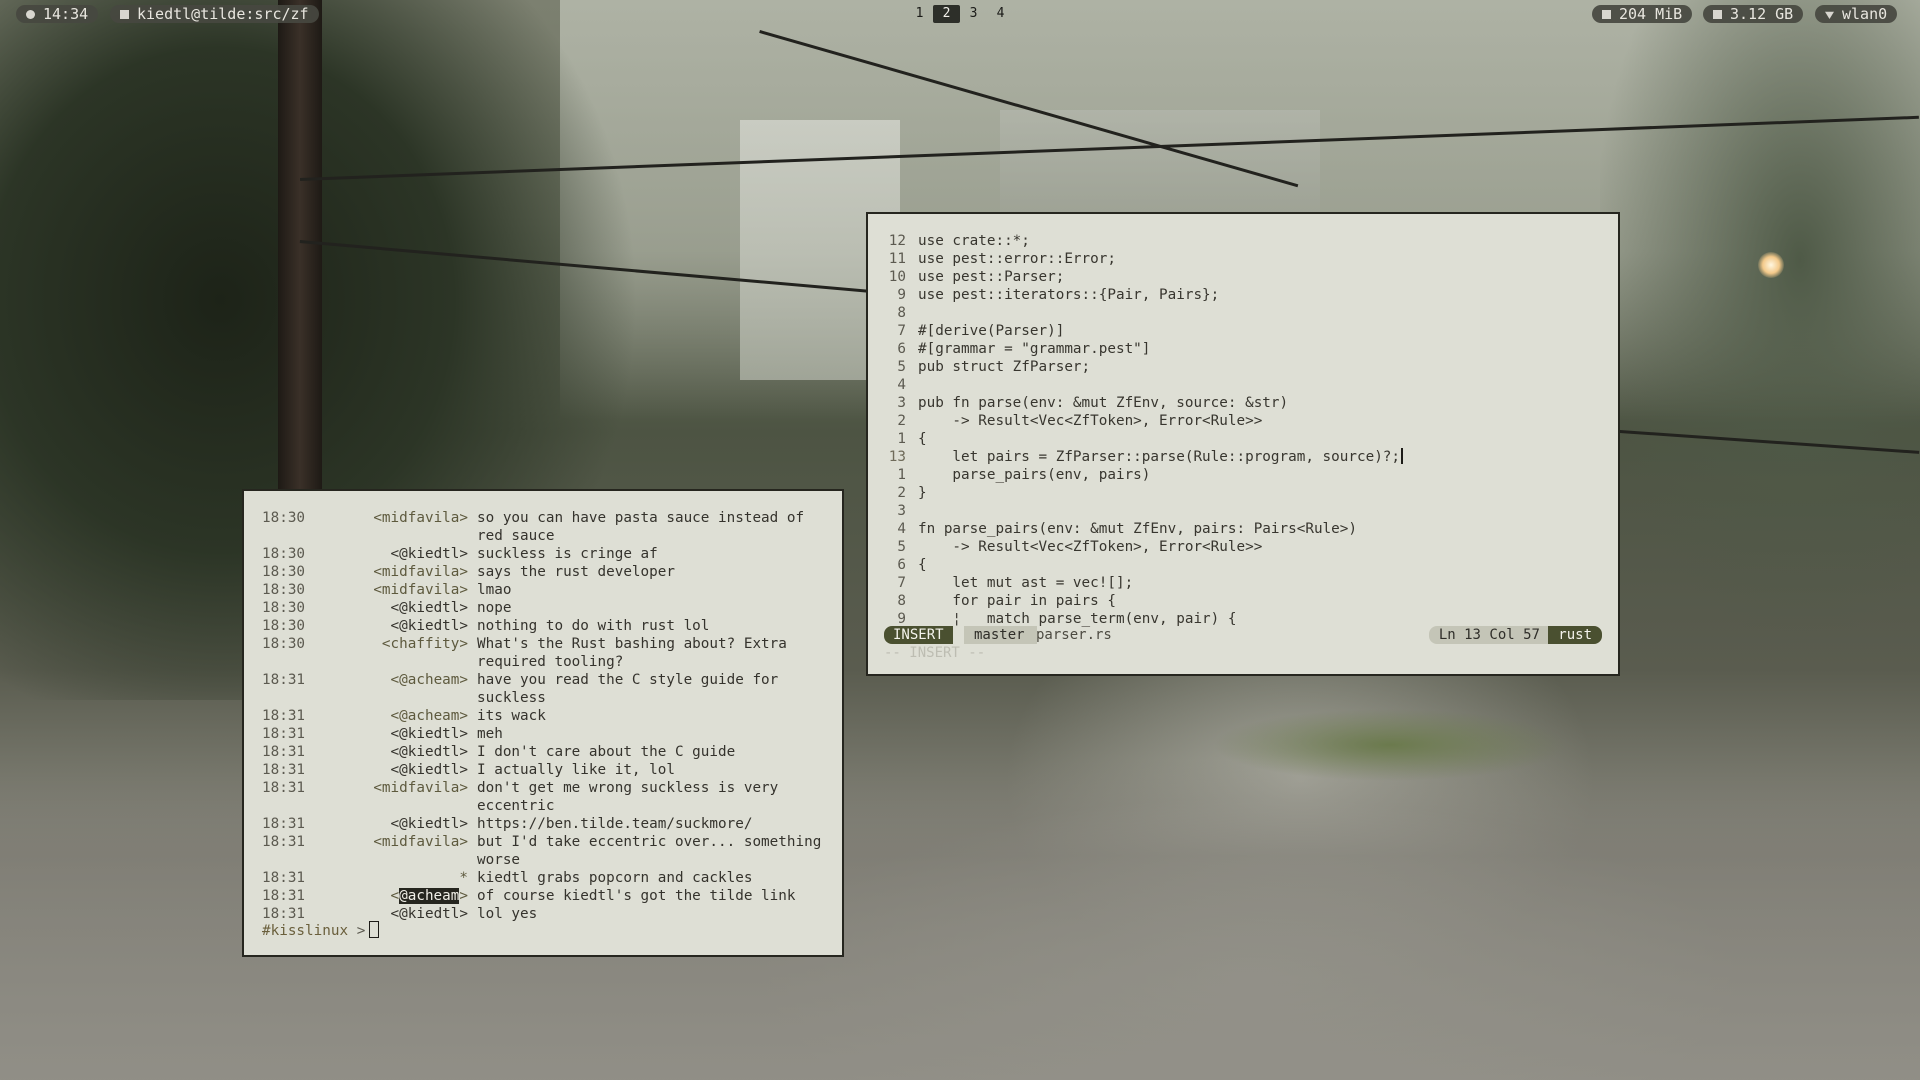 The width and height of the screenshot is (1920, 1080). What do you see at coordinates (919, 14) in the screenshot?
I see `workspace-1: 1` at bounding box center [919, 14].